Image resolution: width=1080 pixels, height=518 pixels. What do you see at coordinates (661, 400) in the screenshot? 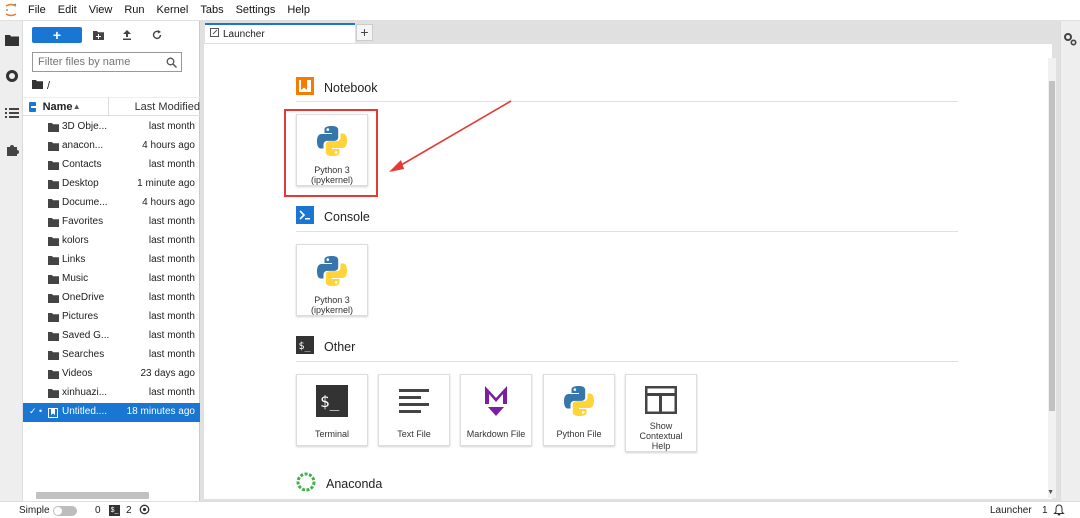
I see `contextual-help-icon` at bounding box center [661, 400].